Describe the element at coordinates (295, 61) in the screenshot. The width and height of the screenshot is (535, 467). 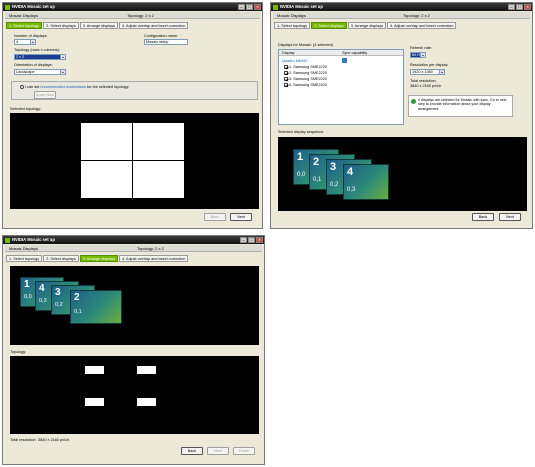
I see `gpu-name: Quadro M6000` at that location.